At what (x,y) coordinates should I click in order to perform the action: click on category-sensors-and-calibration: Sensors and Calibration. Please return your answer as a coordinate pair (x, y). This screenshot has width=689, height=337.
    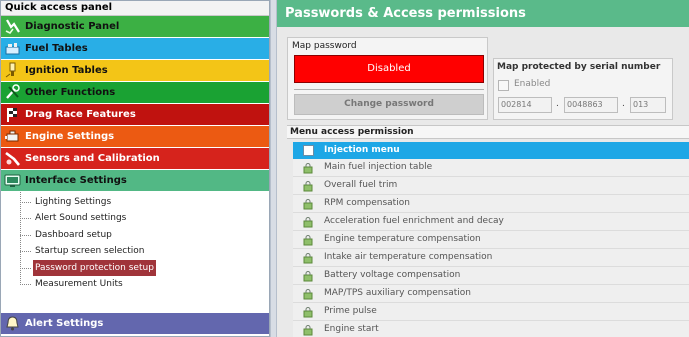
    Looking at the image, I should click on (135, 159).